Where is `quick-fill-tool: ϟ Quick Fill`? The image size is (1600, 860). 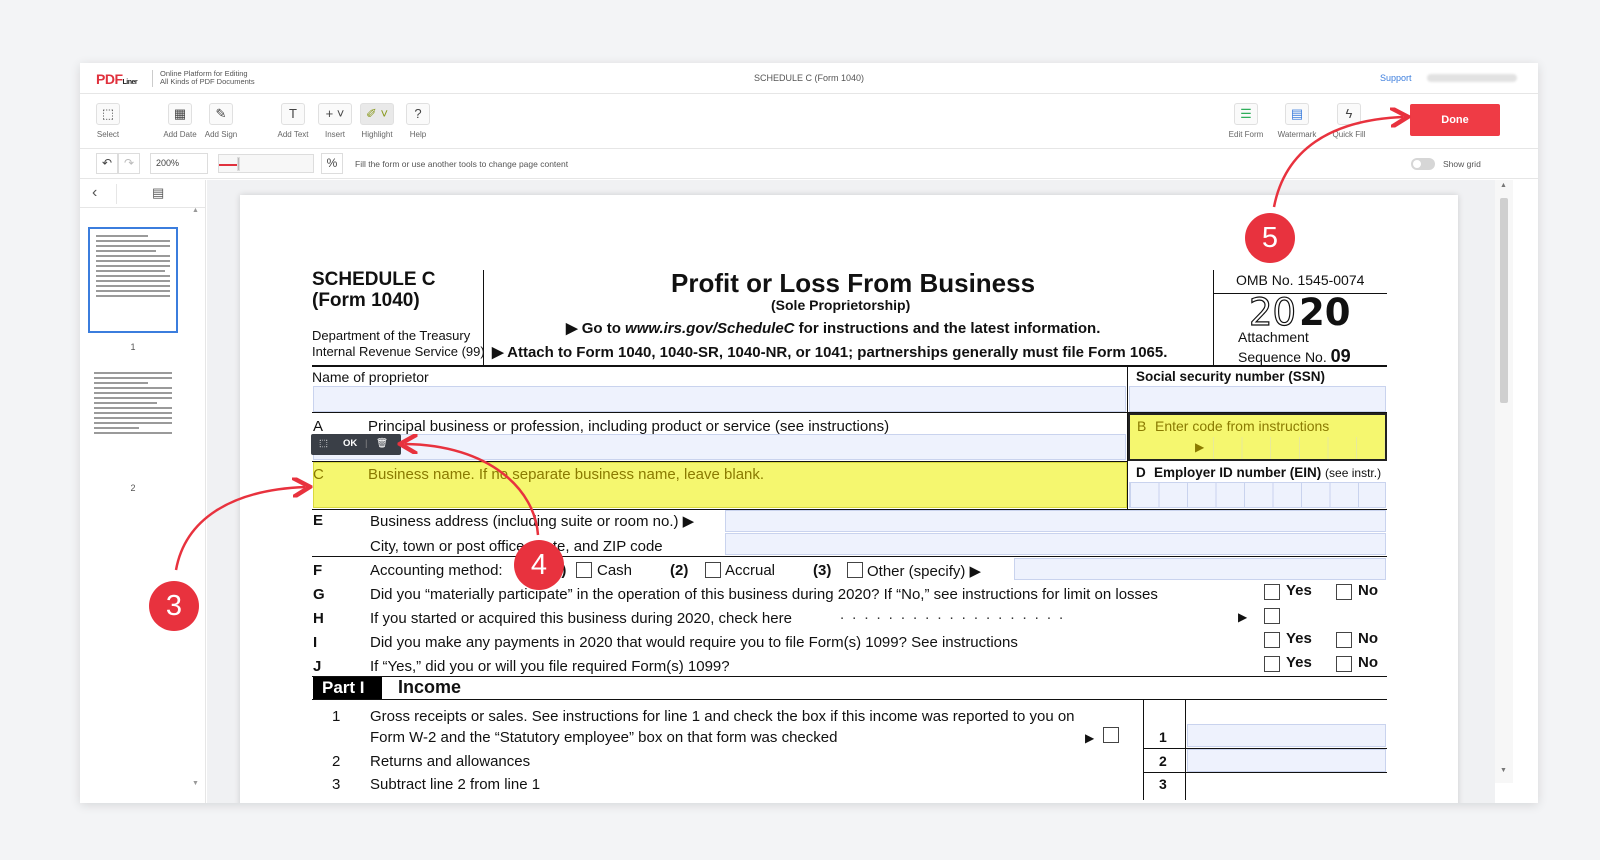 quick-fill-tool: ϟ Quick Fill is located at coordinates (1349, 121).